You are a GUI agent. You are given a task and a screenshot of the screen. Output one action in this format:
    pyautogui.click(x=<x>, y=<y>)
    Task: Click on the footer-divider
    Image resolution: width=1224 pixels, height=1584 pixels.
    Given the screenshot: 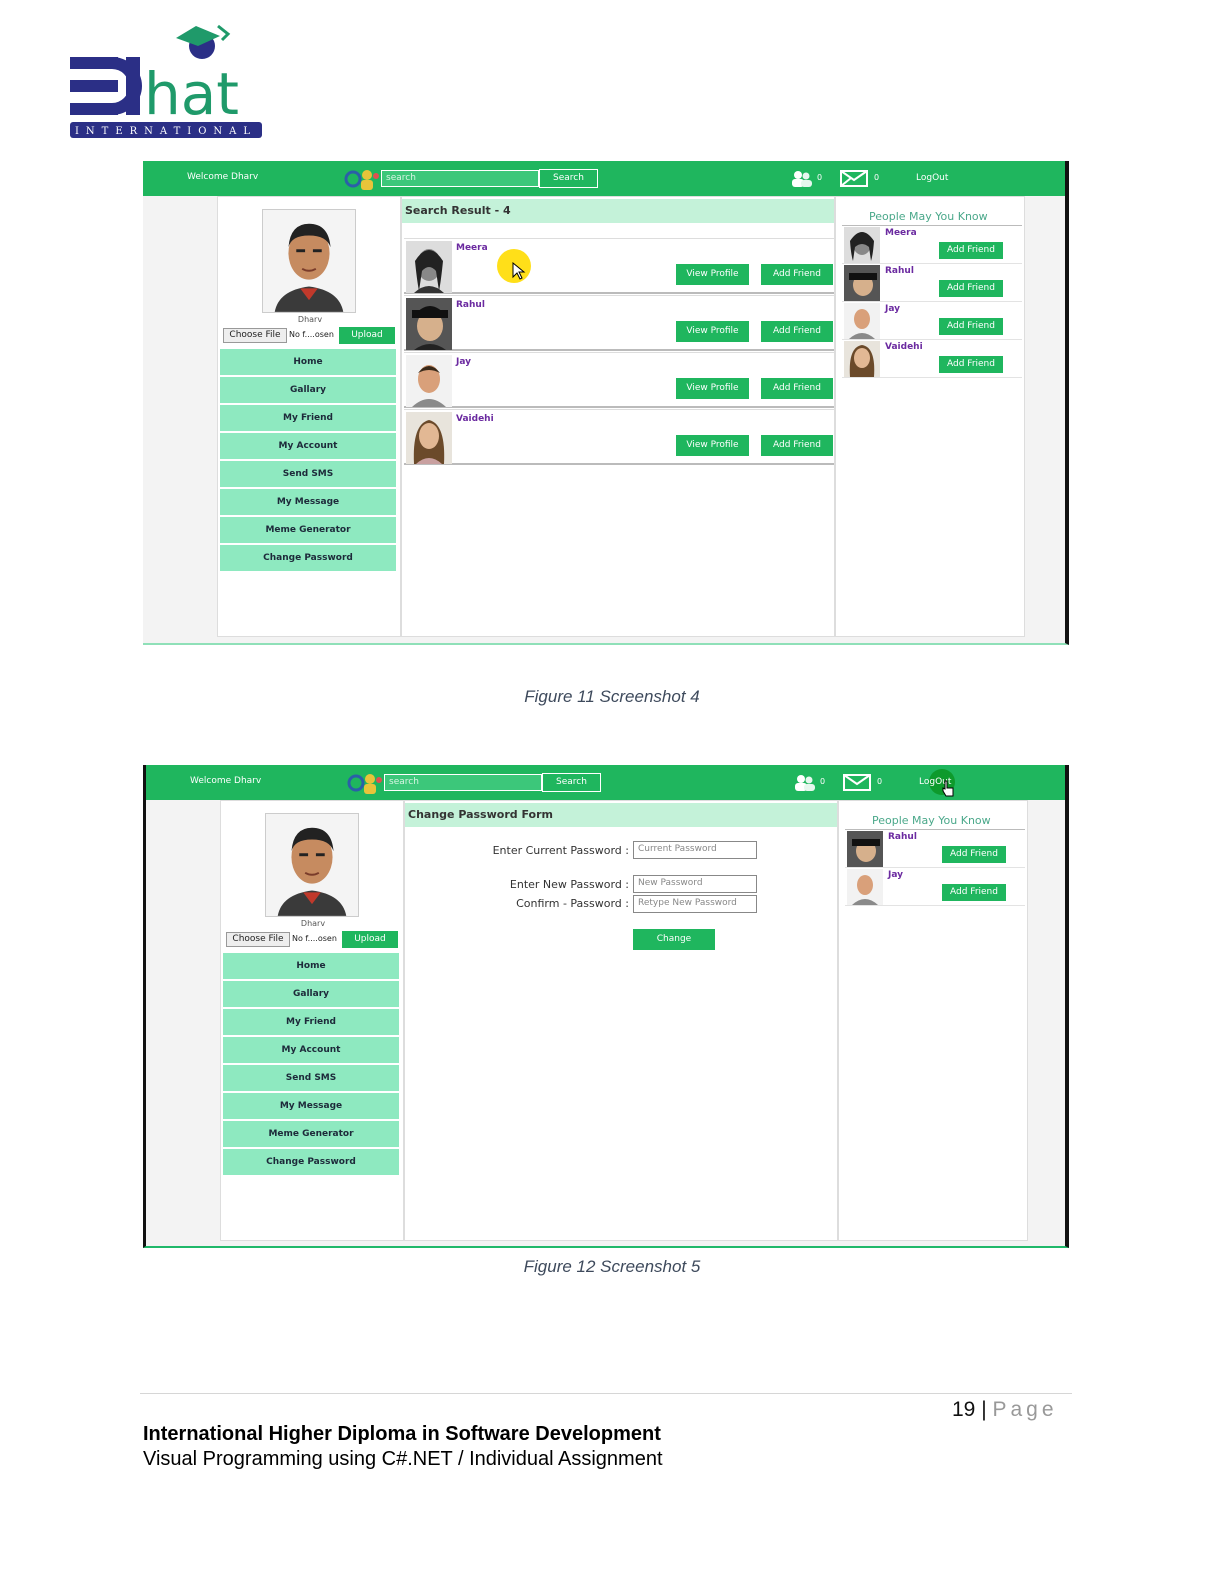 What is the action you would take?
    pyautogui.click(x=606, y=1393)
    